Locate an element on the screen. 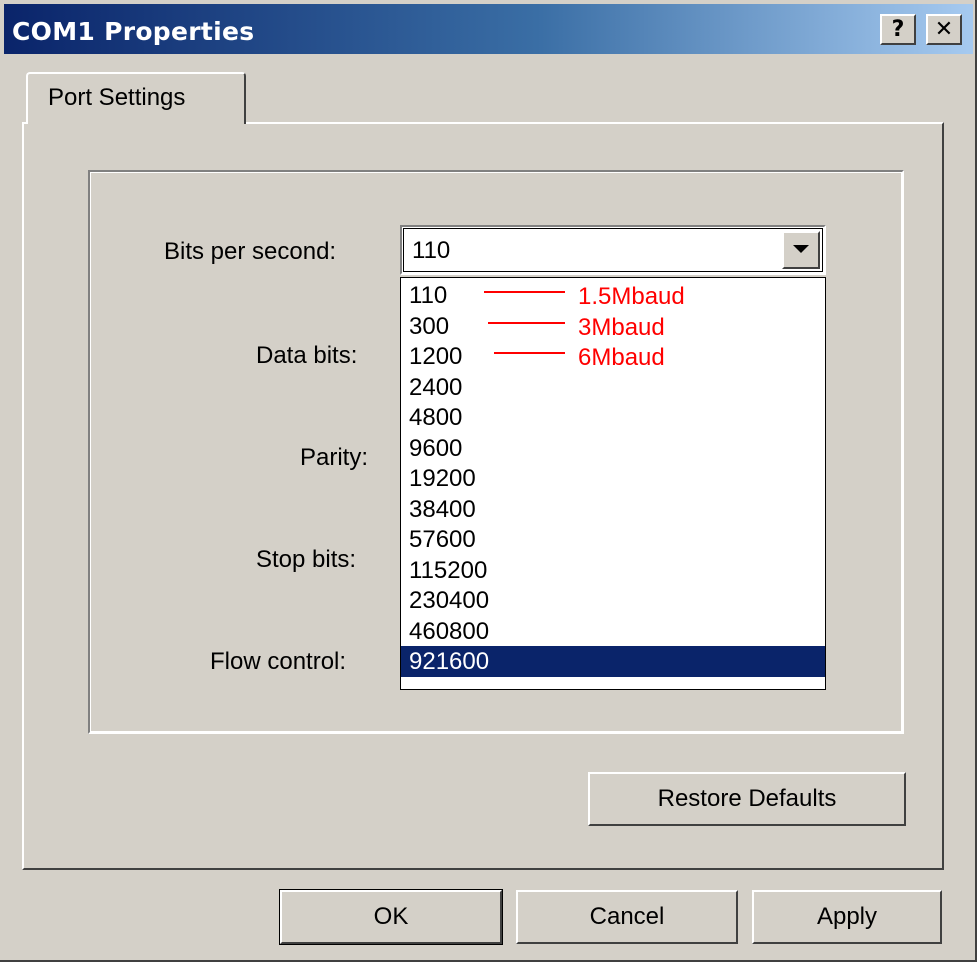 This screenshot has height=962, width=977. annotation-label: 3Mbaud is located at coordinates (621, 327).